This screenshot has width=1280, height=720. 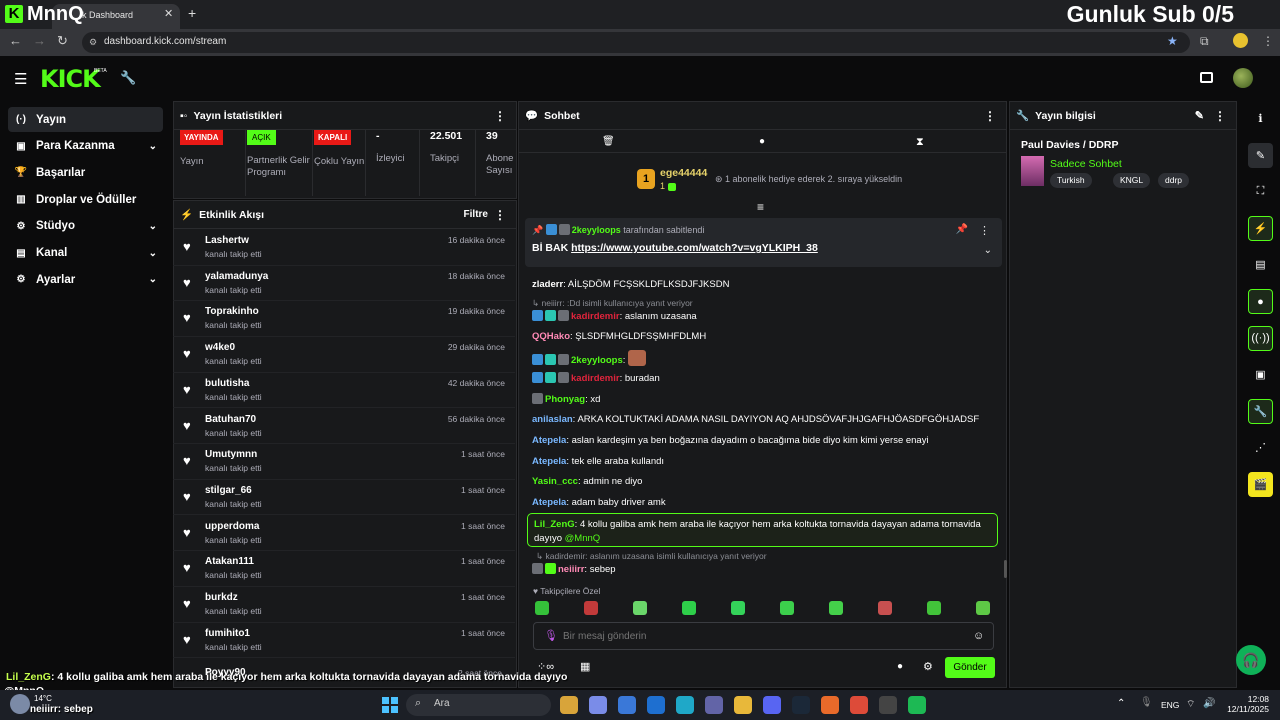 What do you see at coordinates (1209, 703) in the screenshot?
I see `volume-icon: 🔊` at bounding box center [1209, 703].